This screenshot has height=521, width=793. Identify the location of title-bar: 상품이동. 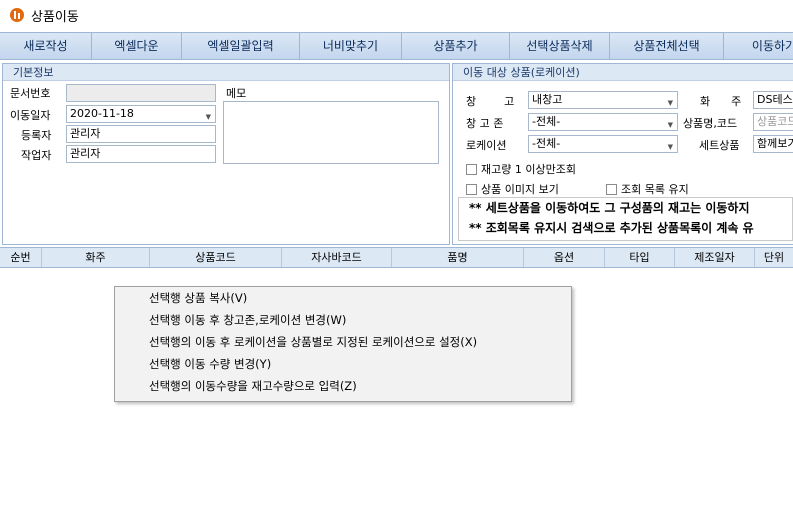
(396, 15).